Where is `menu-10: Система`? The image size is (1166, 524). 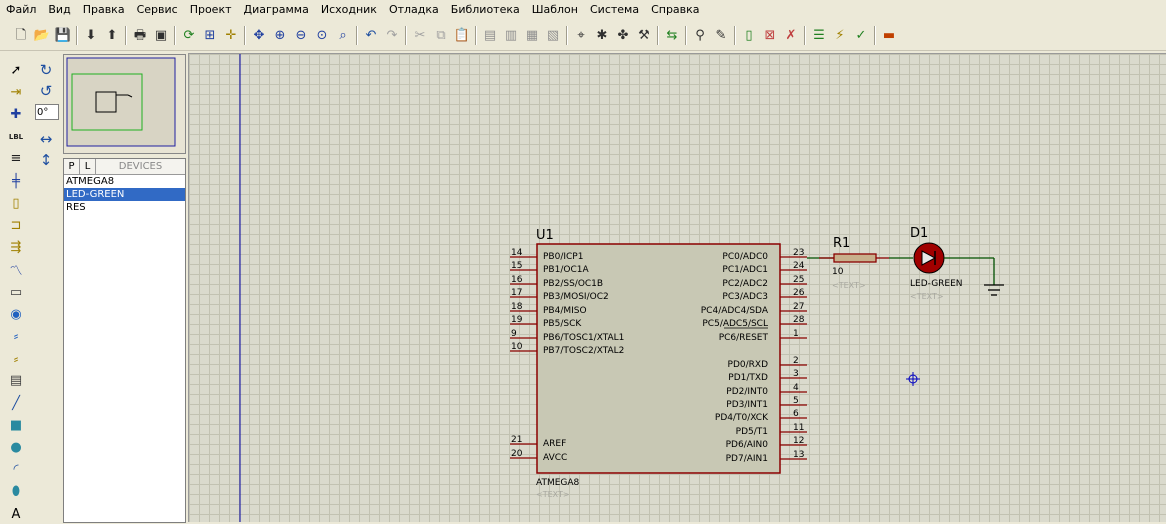
menu-10: Система is located at coordinates (614, 10).